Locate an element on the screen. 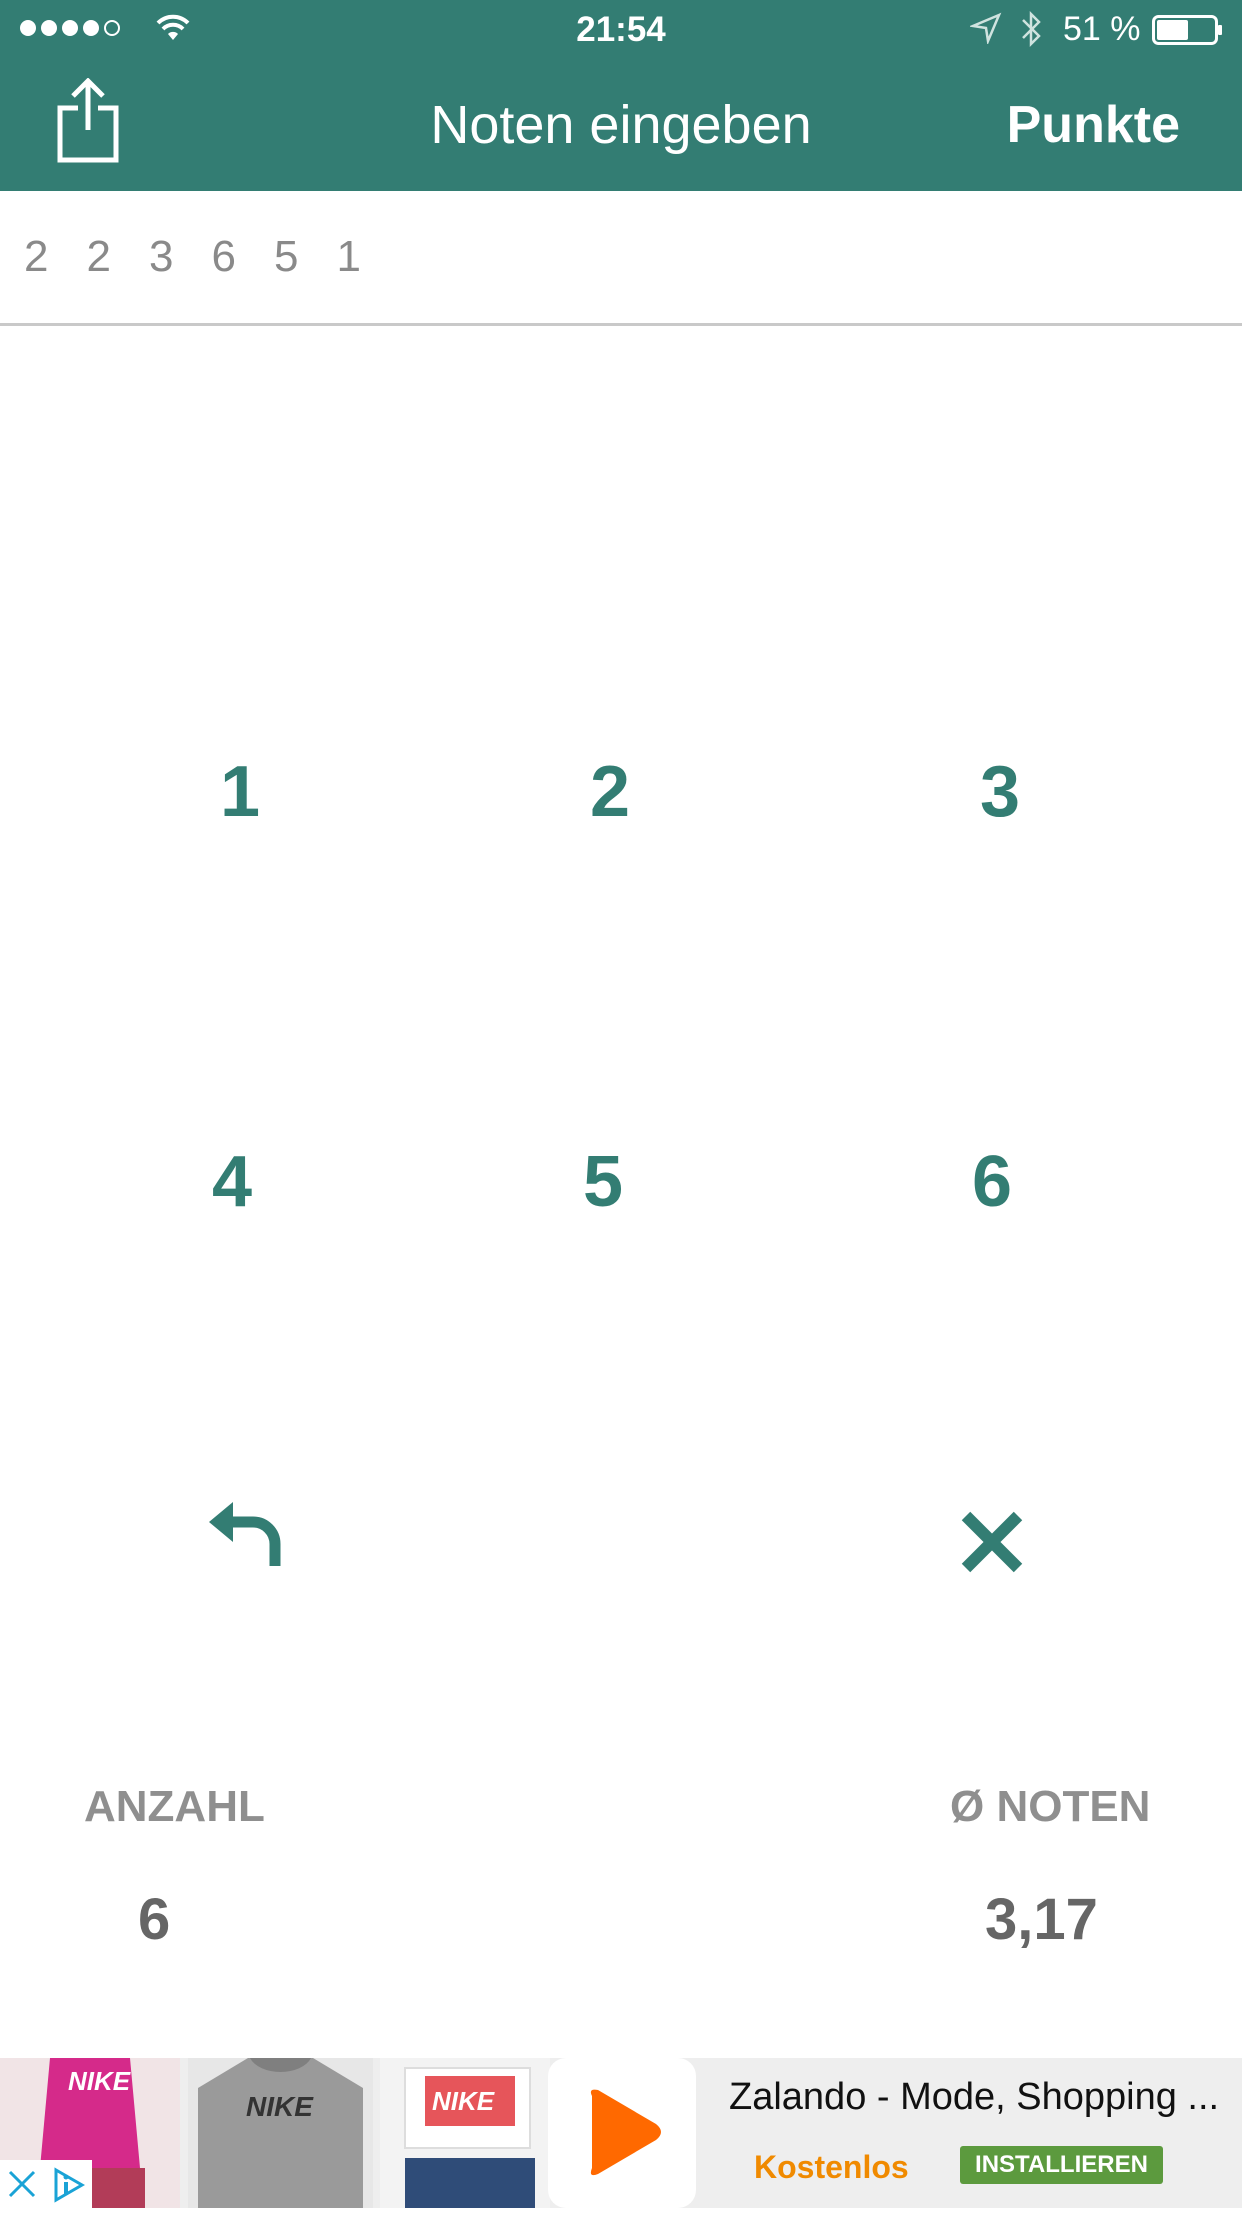 This screenshot has width=1242, height=2213. grade-item: 6 is located at coordinates (223, 256).